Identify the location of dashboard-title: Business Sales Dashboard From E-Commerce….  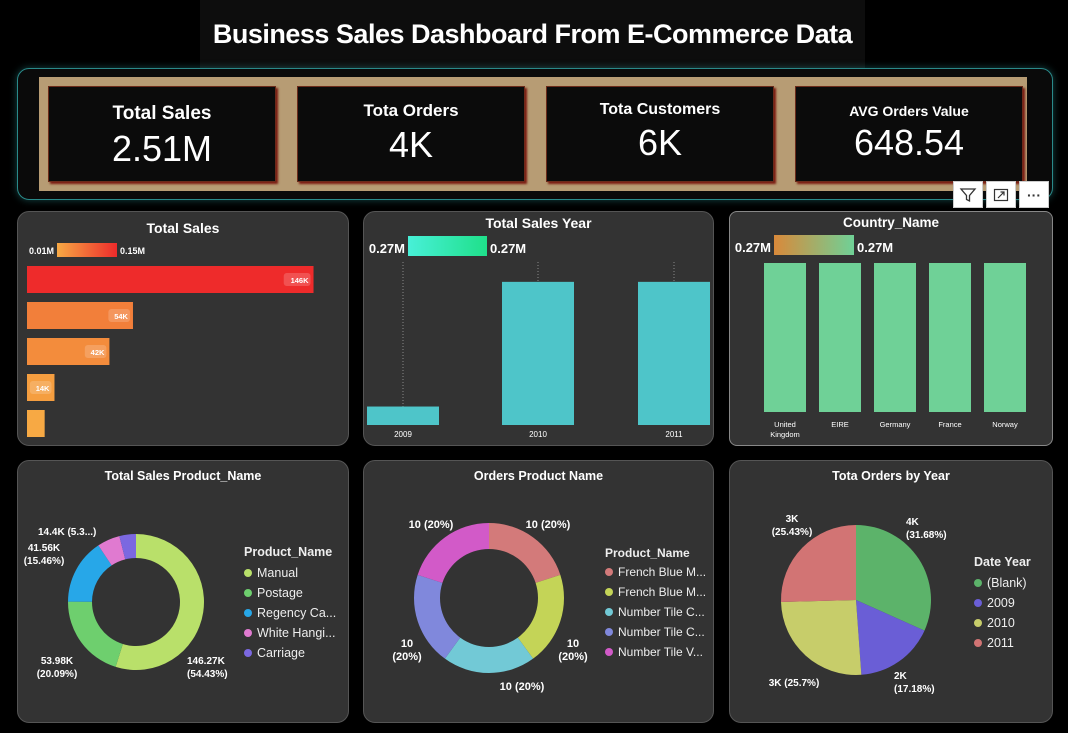
(532, 33).